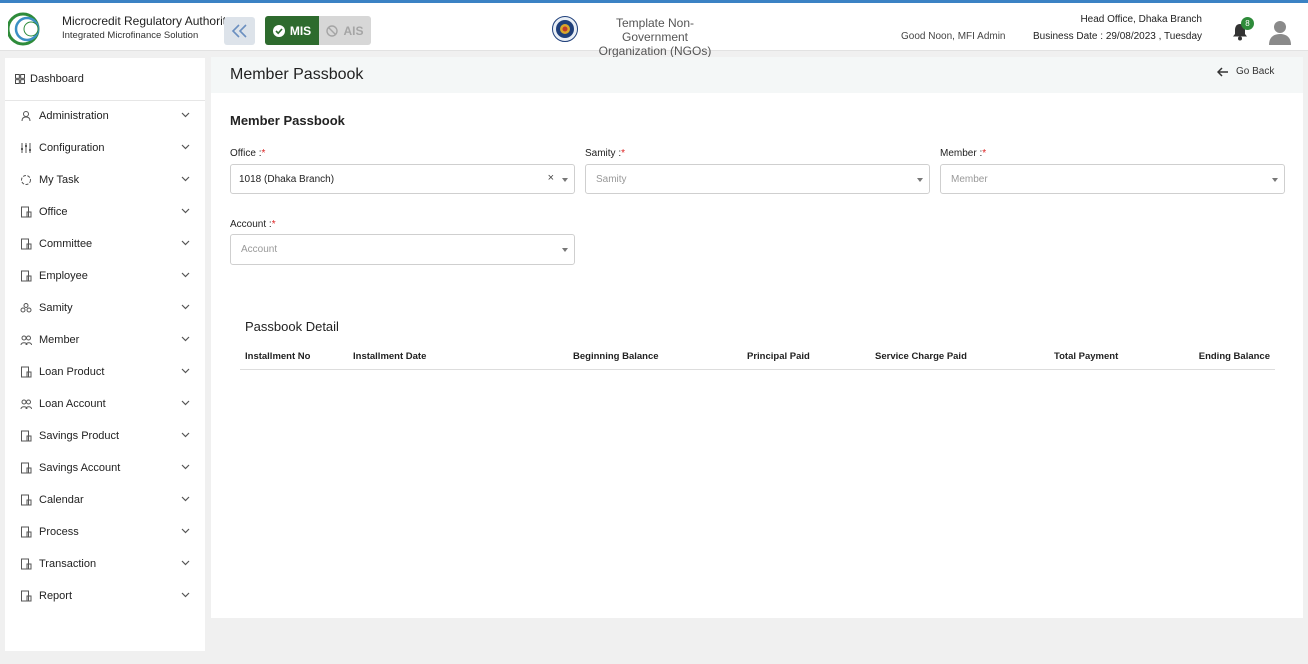 Image resolution: width=1308 pixels, height=664 pixels. I want to click on sidebar-item-label: Savings Product, so click(79, 436).